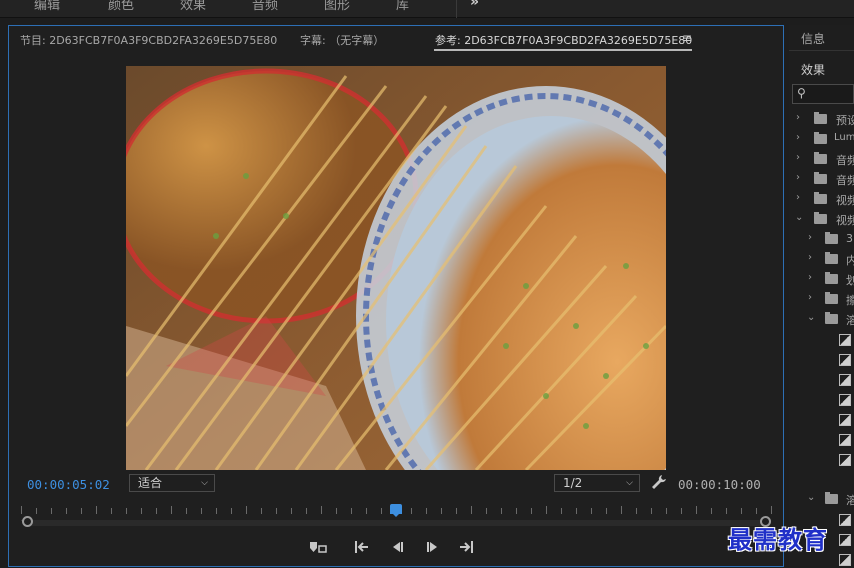 This screenshot has height=568, width=854. What do you see at coordinates (629, 483) in the screenshot?
I see `chevron-down-icon: ⌵` at bounding box center [629, 483].